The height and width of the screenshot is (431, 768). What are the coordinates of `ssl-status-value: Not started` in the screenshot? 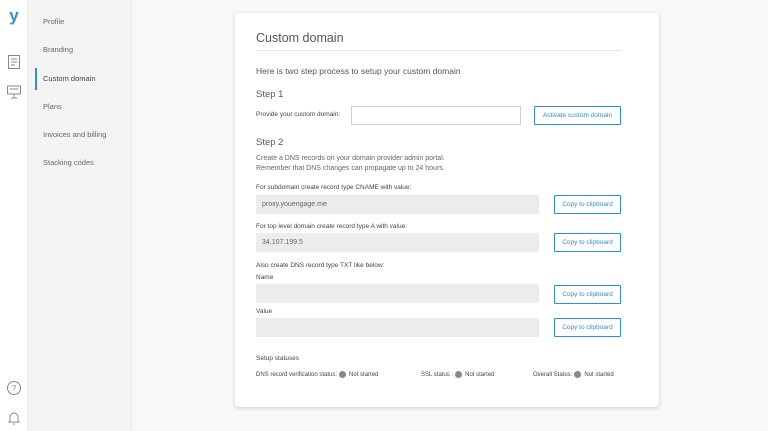 It's located at (480, 374).